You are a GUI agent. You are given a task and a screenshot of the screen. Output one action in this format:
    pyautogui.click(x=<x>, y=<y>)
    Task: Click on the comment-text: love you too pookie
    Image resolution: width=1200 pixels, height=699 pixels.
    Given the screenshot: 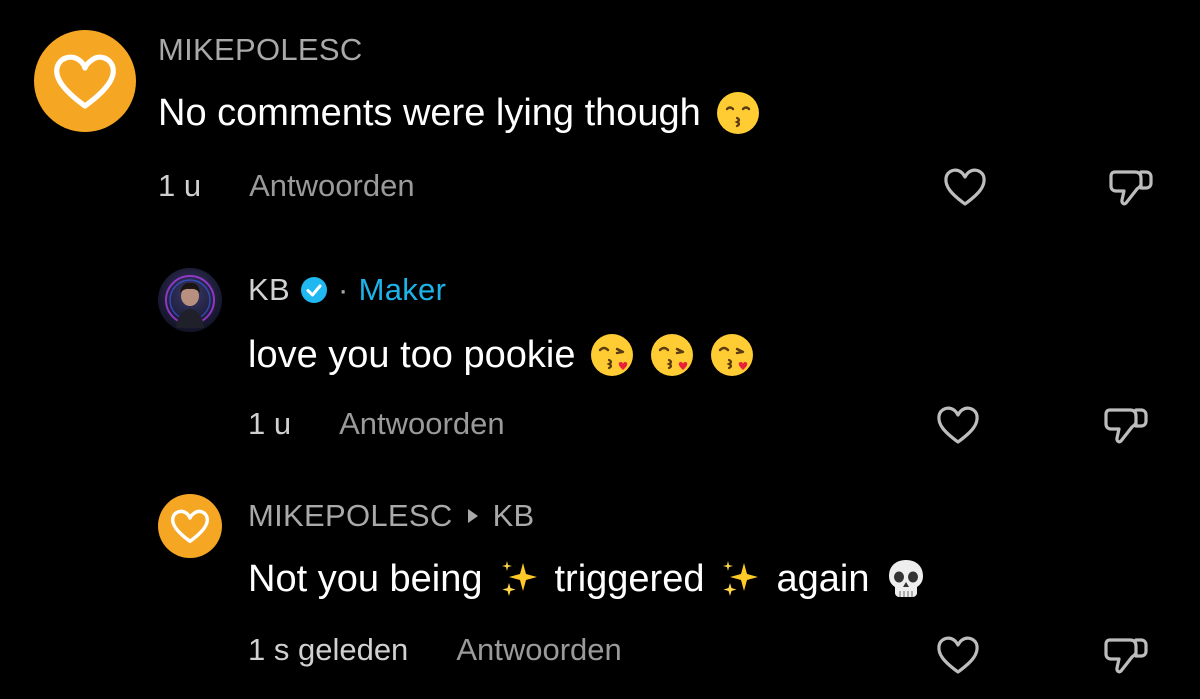 What is the action you would take?
    pyautogui.click(x=501, y=355)
    